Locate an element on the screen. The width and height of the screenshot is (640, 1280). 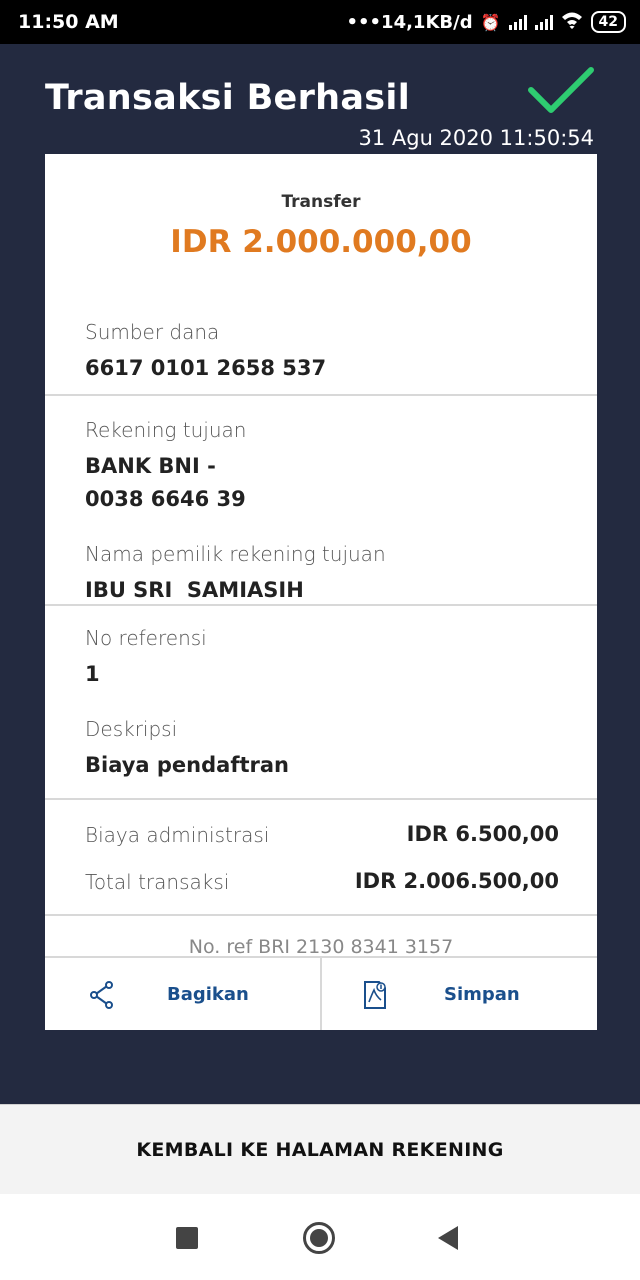
receipt-header: Transfer IDR 2.000.000,00 is located at coordinates (321, 207).